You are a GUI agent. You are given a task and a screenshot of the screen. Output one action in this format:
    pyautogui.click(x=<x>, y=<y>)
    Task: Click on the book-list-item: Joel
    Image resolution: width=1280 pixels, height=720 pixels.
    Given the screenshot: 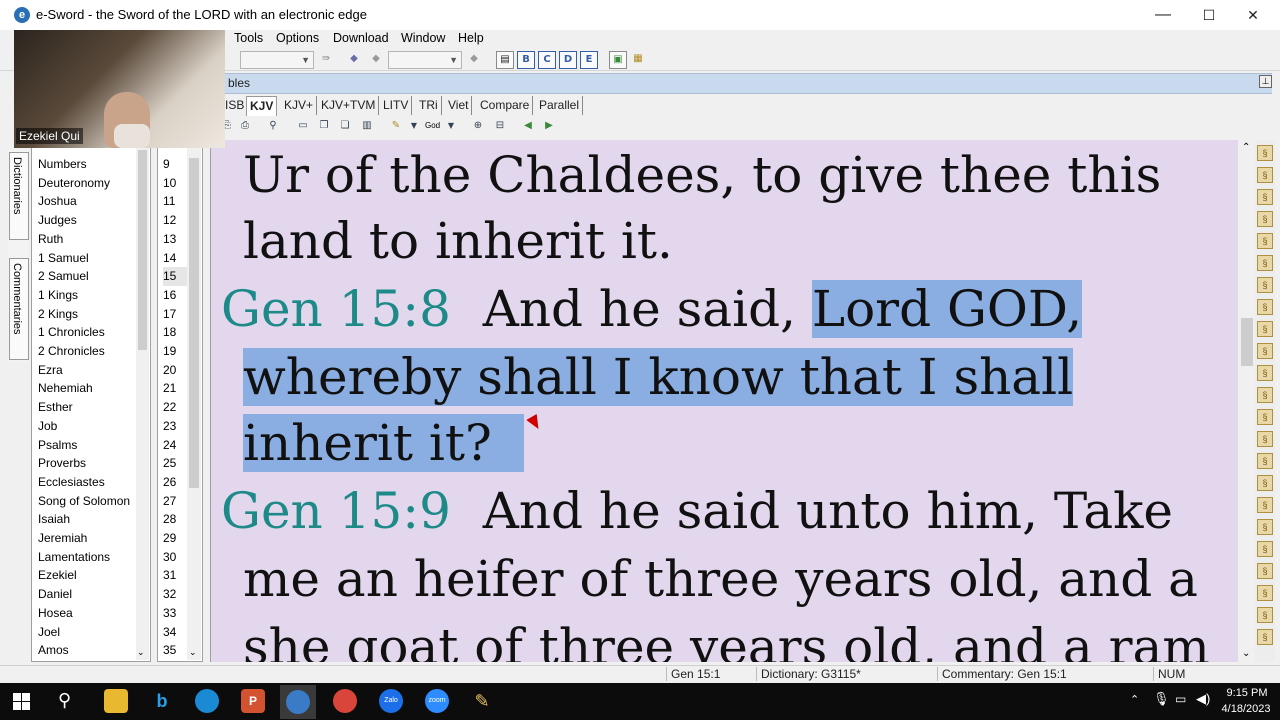 What is the action you would take?
    pyautogui.click(x=49, y=632)
    